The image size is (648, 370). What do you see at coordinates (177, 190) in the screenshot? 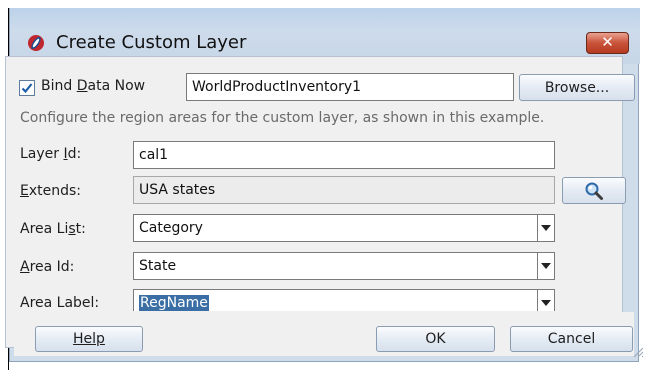
I see `extends-value: USA states` at bounding box center [177, 190].